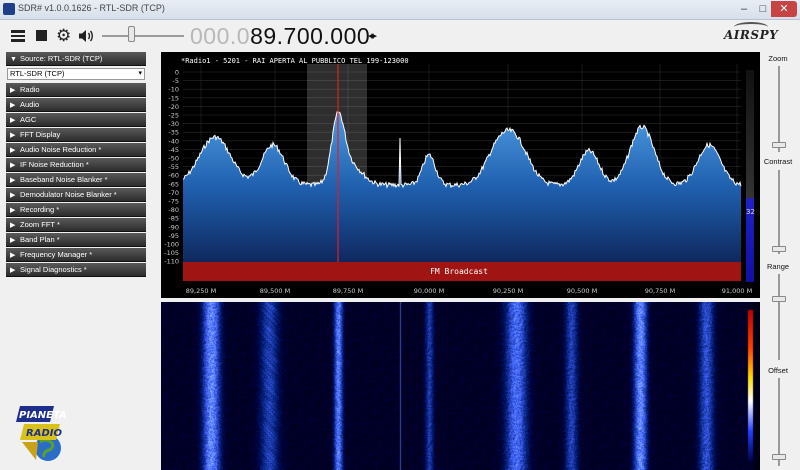 The height and width of the screenshot is (470, 800). Describe the element at coordinates (372, 35) in the screenshot. I see `tune-arrows-icon: ◂▸` at that location.